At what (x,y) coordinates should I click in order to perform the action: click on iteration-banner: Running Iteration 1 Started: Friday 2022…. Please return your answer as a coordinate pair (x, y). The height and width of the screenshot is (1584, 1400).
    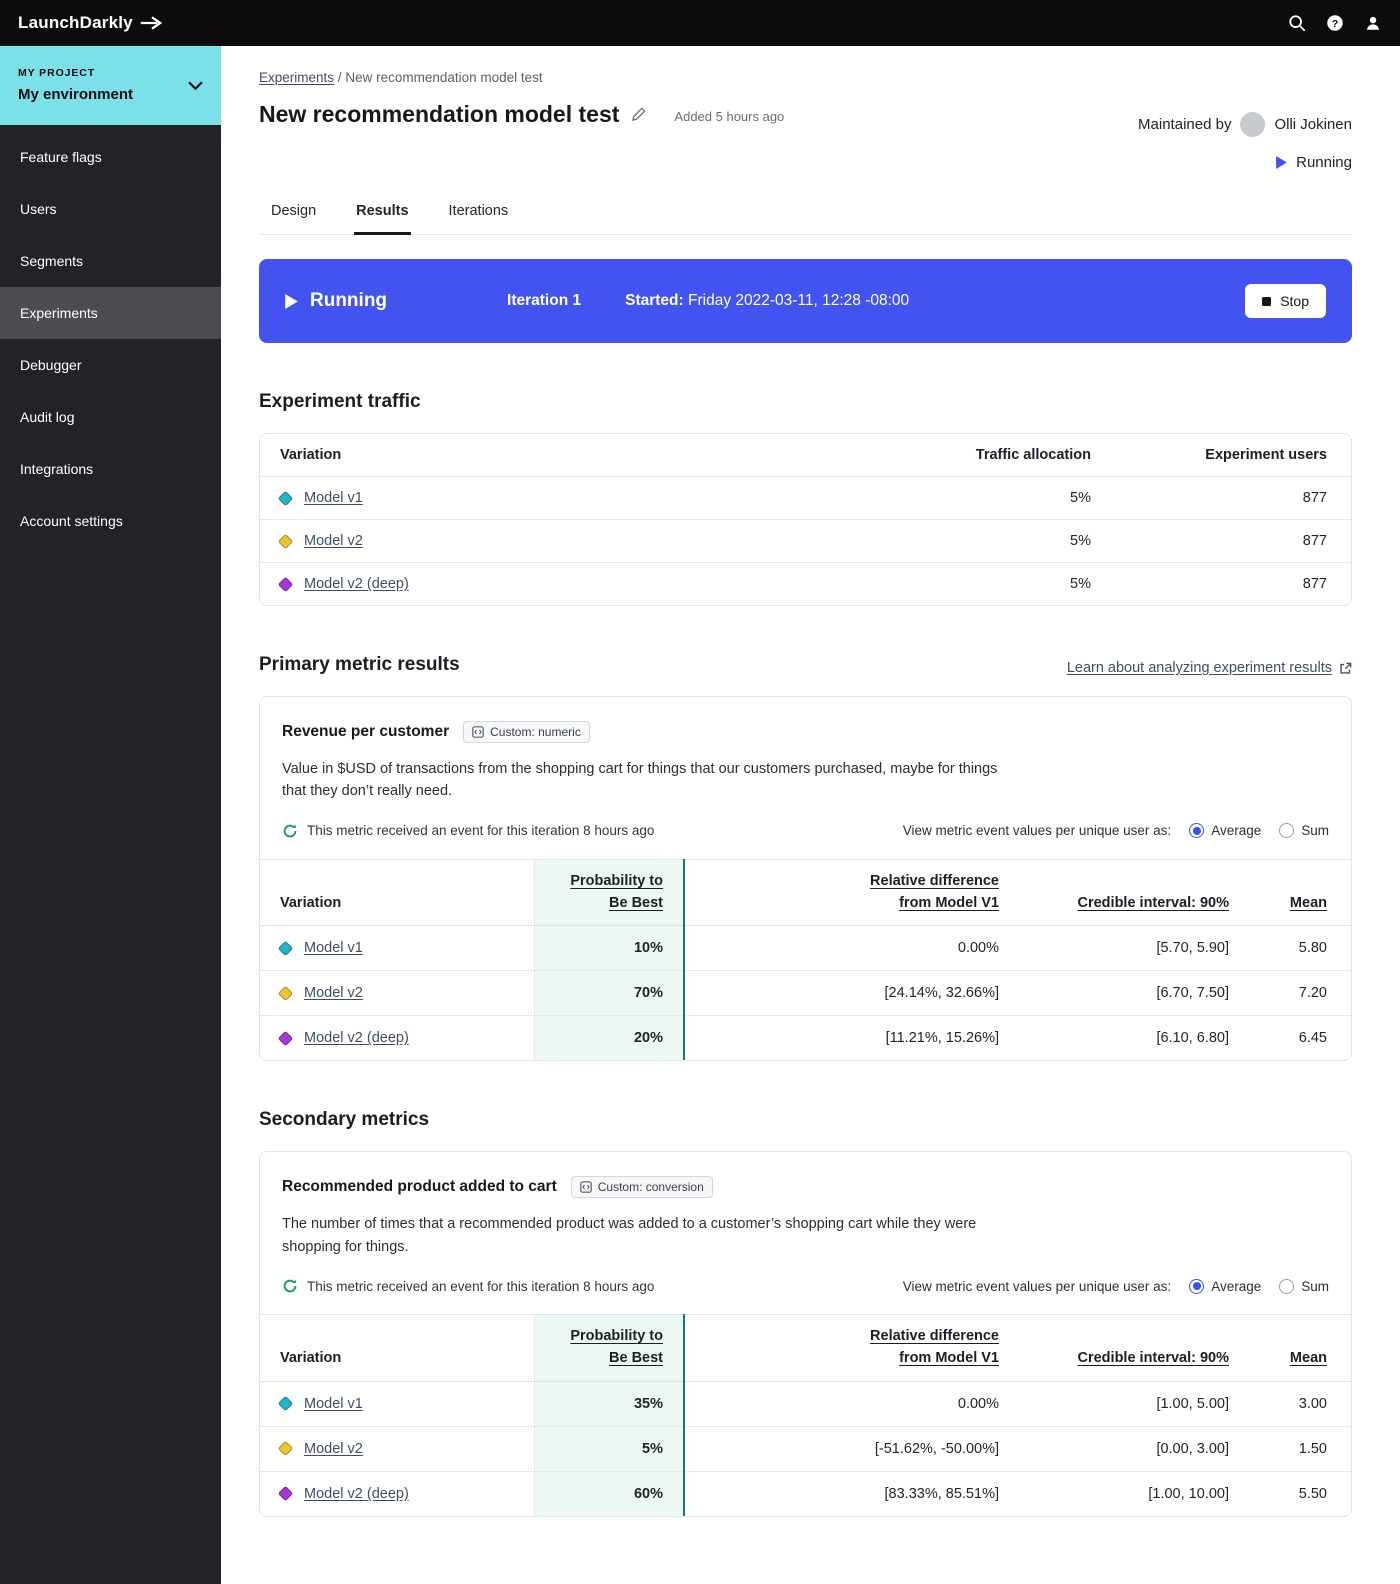
    Looking at the image, I should click on (805, 301).